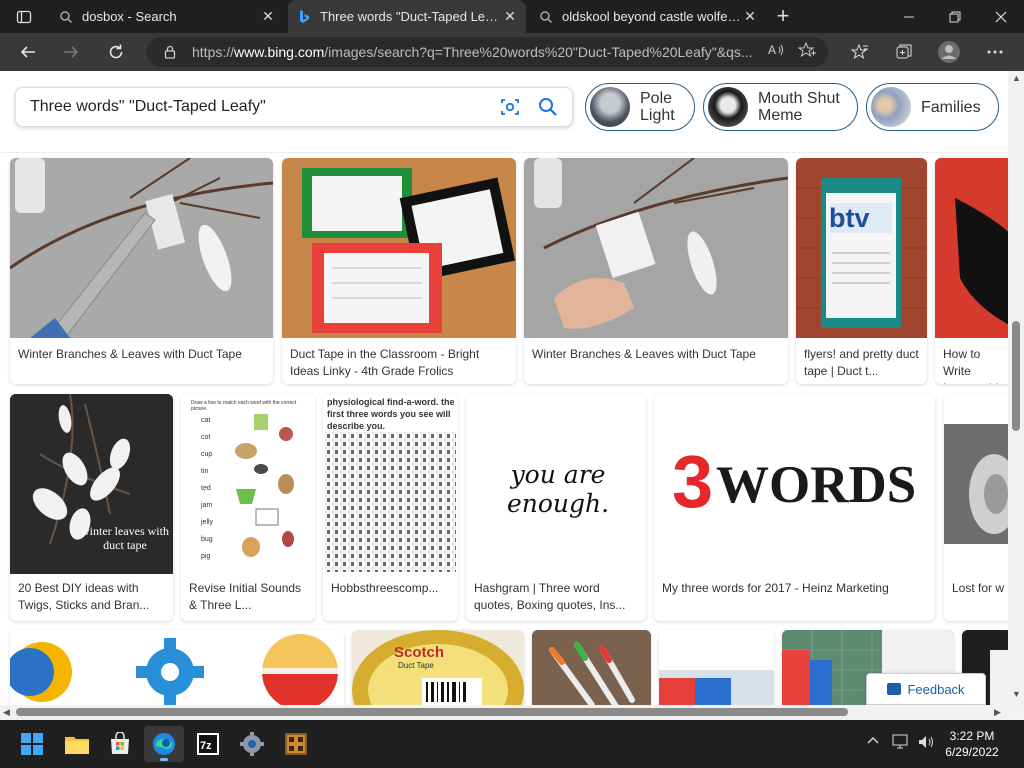  Describe the element at coordinates (901, 743) in the screenshot. I see `network-icon` at that location.